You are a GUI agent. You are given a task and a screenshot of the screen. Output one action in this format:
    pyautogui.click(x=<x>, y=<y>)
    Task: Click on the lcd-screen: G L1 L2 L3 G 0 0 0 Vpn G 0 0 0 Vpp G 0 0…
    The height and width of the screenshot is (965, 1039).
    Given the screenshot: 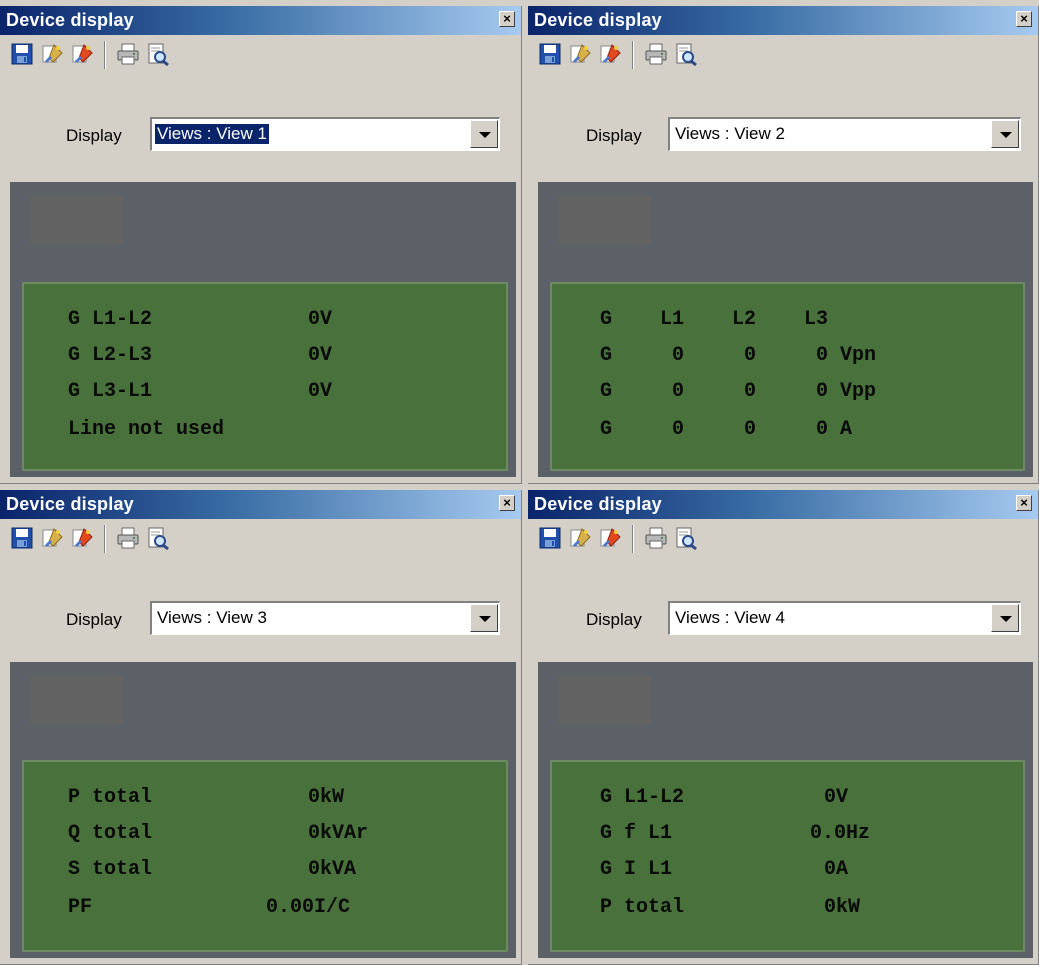 What is the action you would take?
    pyautogui.click(x=787, y=376)
    